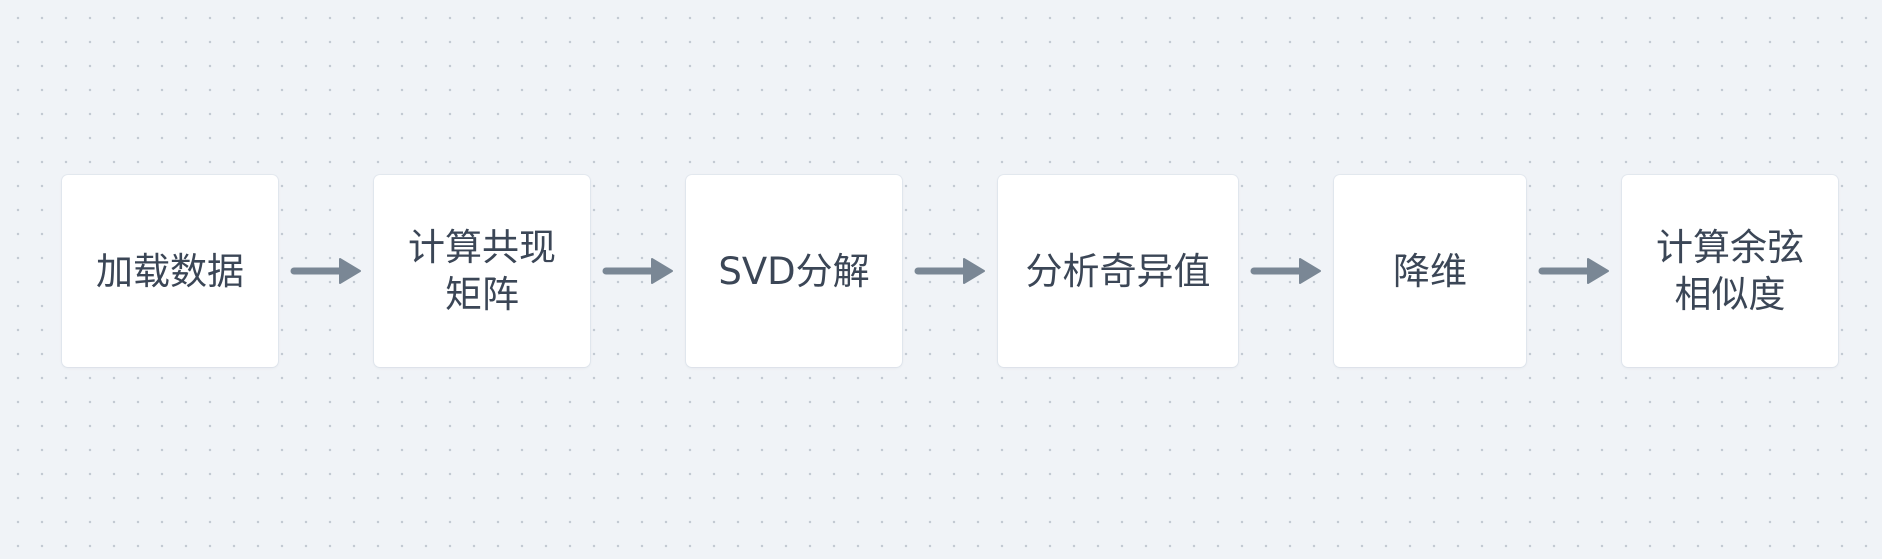 The width and height of the screenshot is (1882, 559). I want to click on node-reduce-dim: 降维, so click(1430, 271).